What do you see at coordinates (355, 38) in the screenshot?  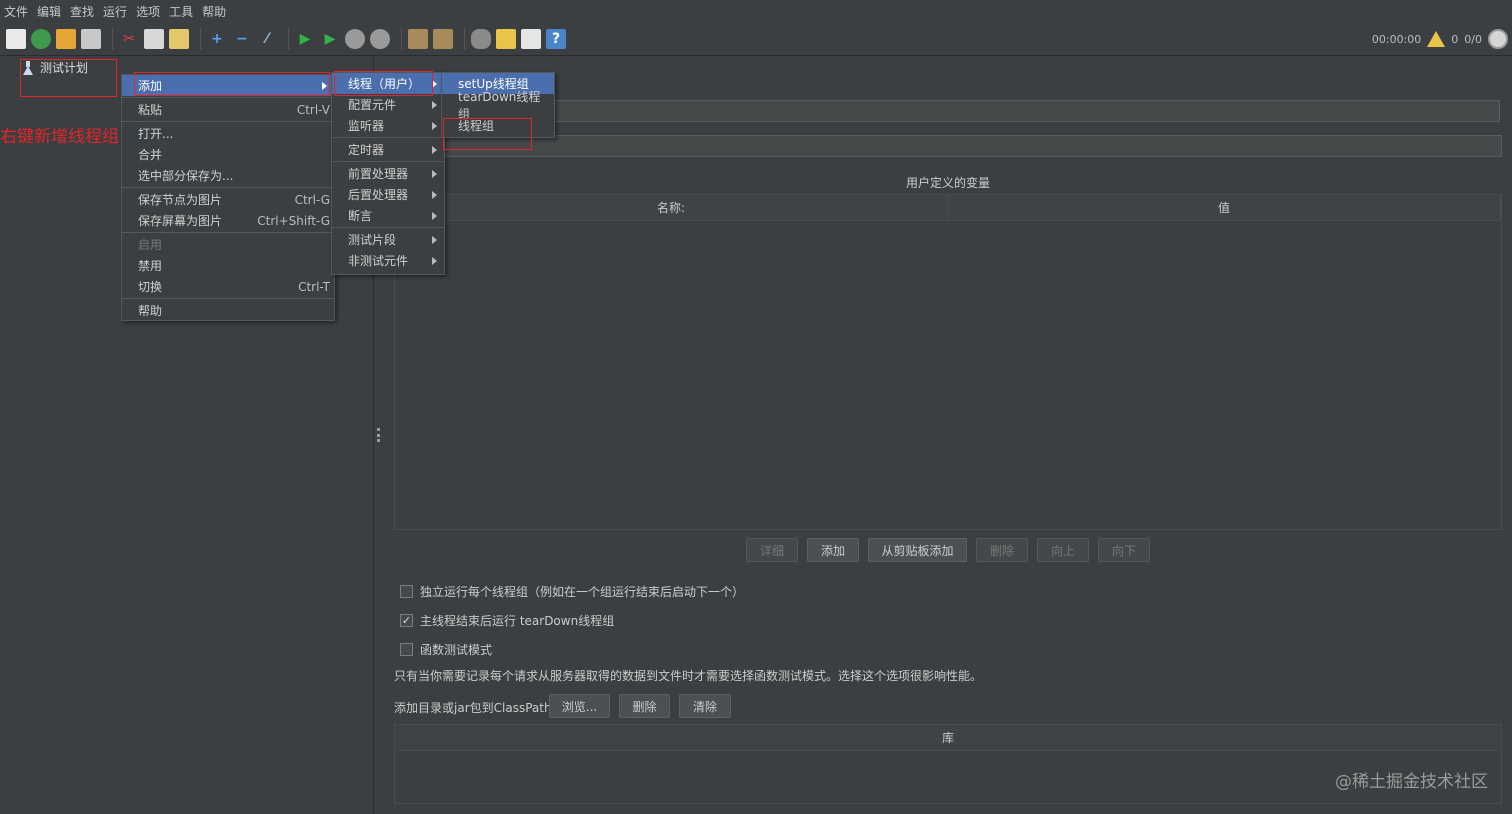 I see `stop-icon` at bounding box center [355, 38].